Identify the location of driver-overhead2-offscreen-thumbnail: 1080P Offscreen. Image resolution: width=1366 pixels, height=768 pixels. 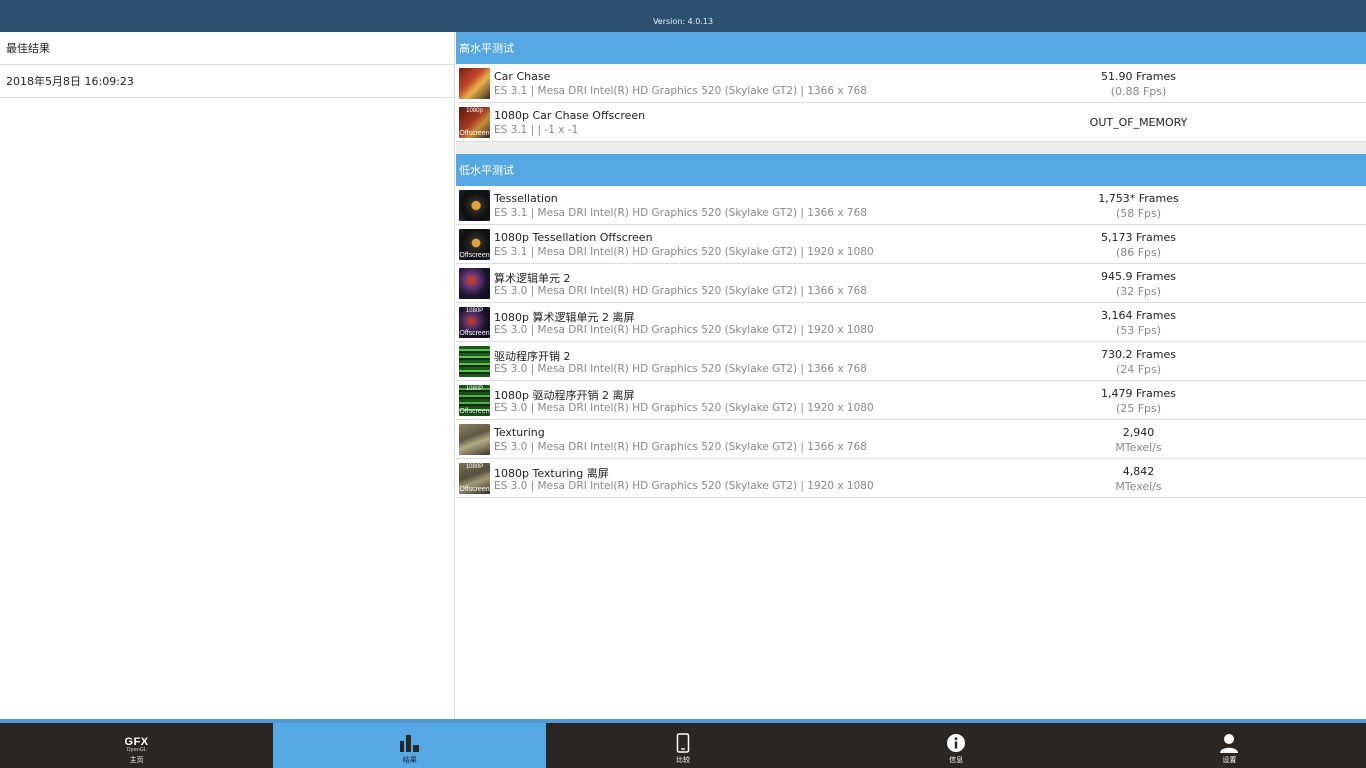
(474, 400).